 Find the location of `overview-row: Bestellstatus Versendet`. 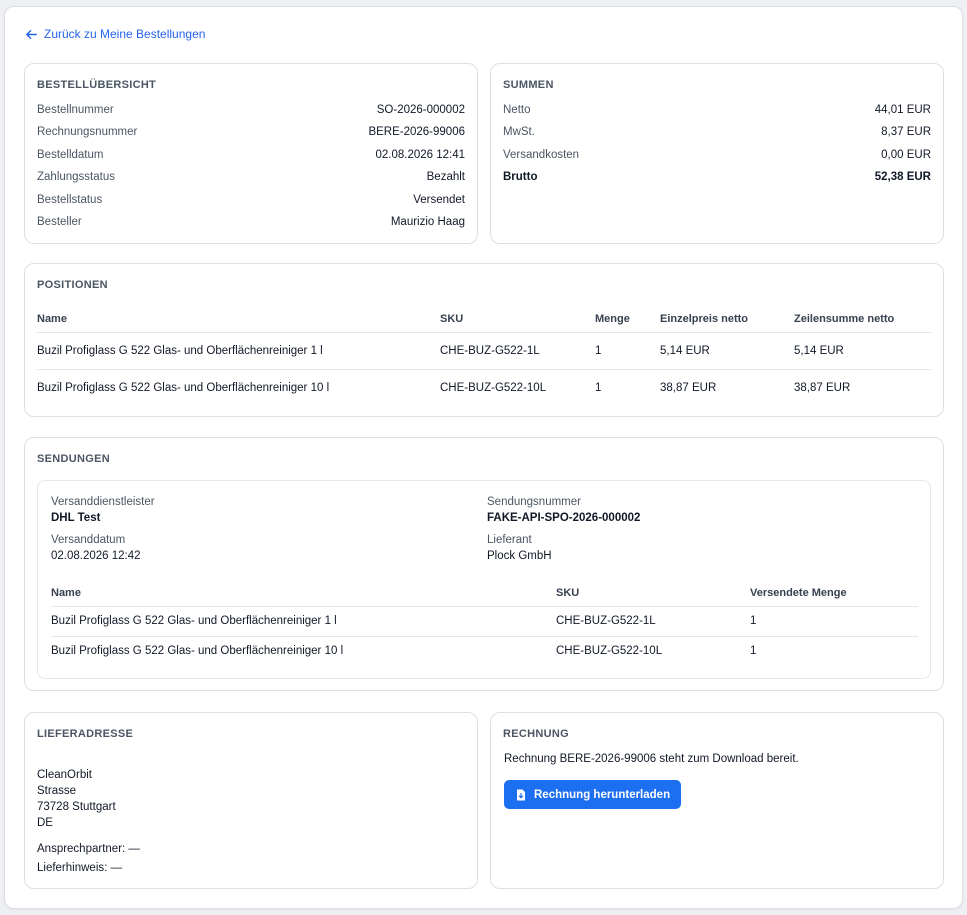

overview-row: Bestellstatus Versendet is located at coordinates (251, 200).